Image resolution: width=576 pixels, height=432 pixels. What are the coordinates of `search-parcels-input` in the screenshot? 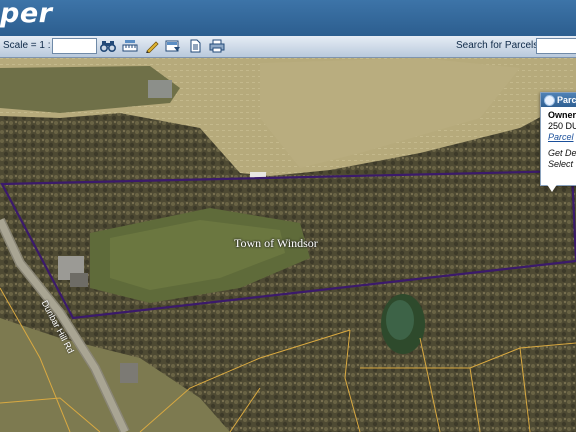 It's located at (556, 46).